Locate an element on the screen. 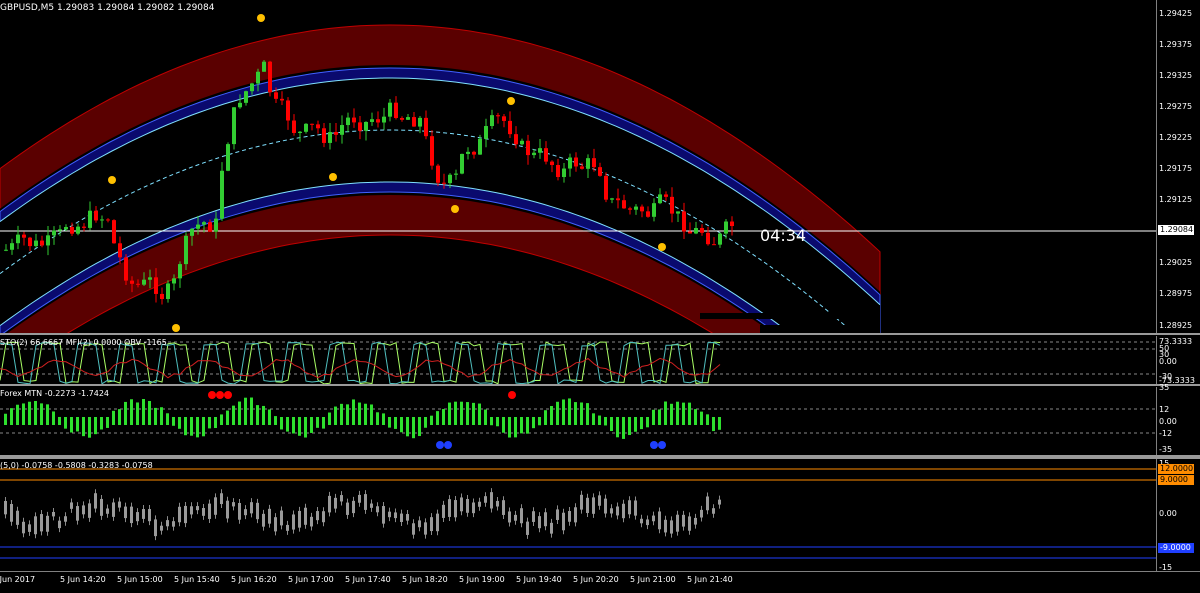 This screenshot has height=593, width=1200. forex-mtn-pane: Forex MTN -0.2273 -1.7424 is located at coordinates (578, 421).